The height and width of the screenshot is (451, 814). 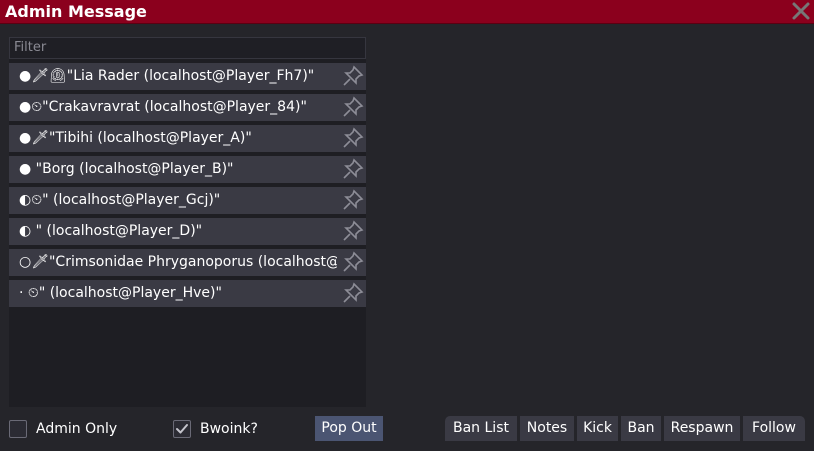 I want to click on player-name: ◐ " (localhost@Player_D)", so click(x=111, y=231).